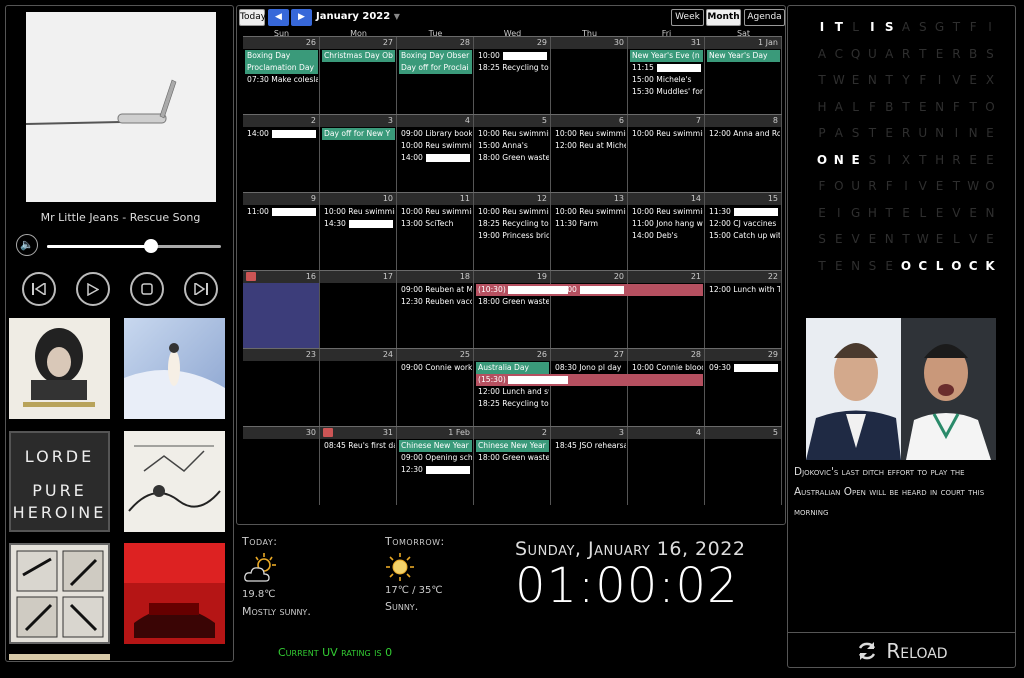  Describe the element at coordinates (435, 224) in the screenshot. I see `calendar-event: 13:00 SciTech` at that location.